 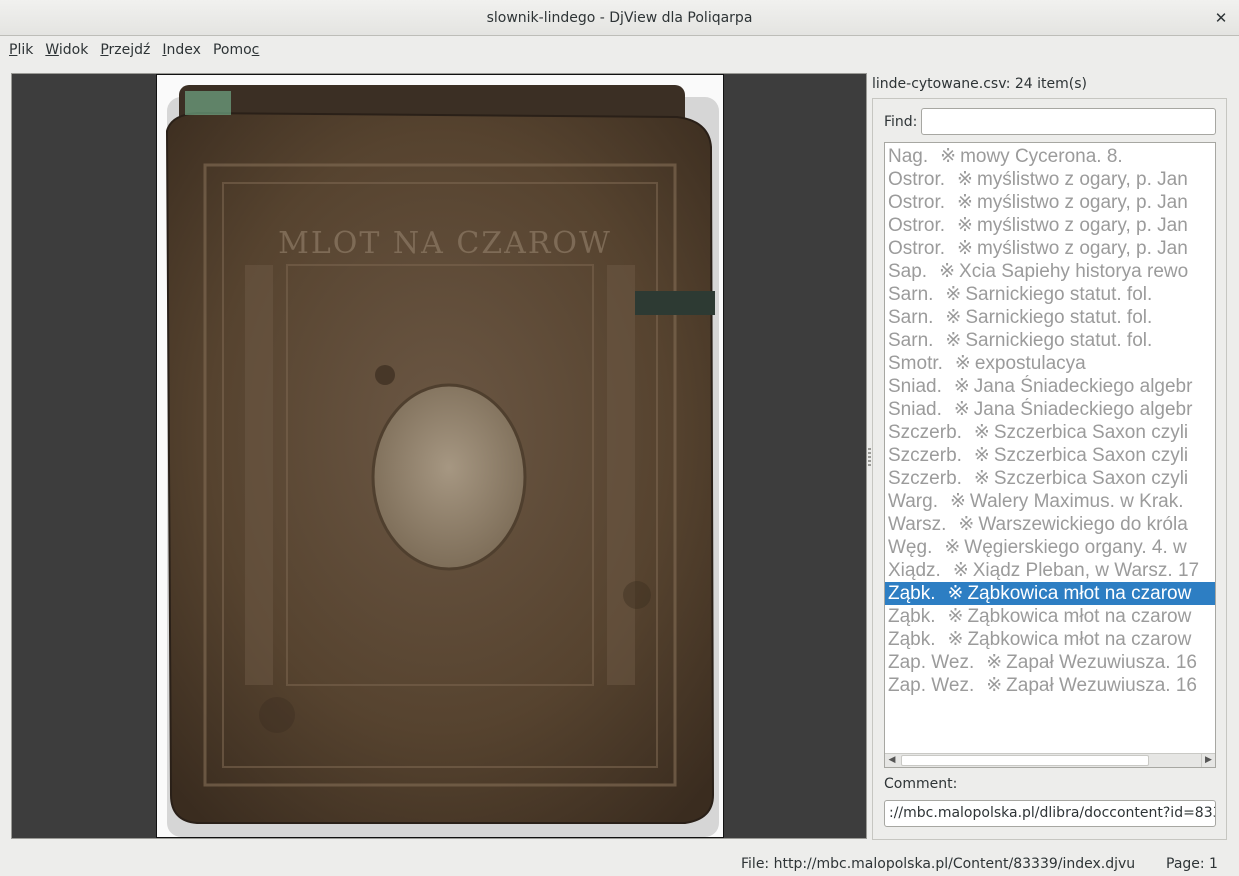 I want to click on list-item-text: Węgierskiego organy. 4. w, so click(x=1075, y=547).